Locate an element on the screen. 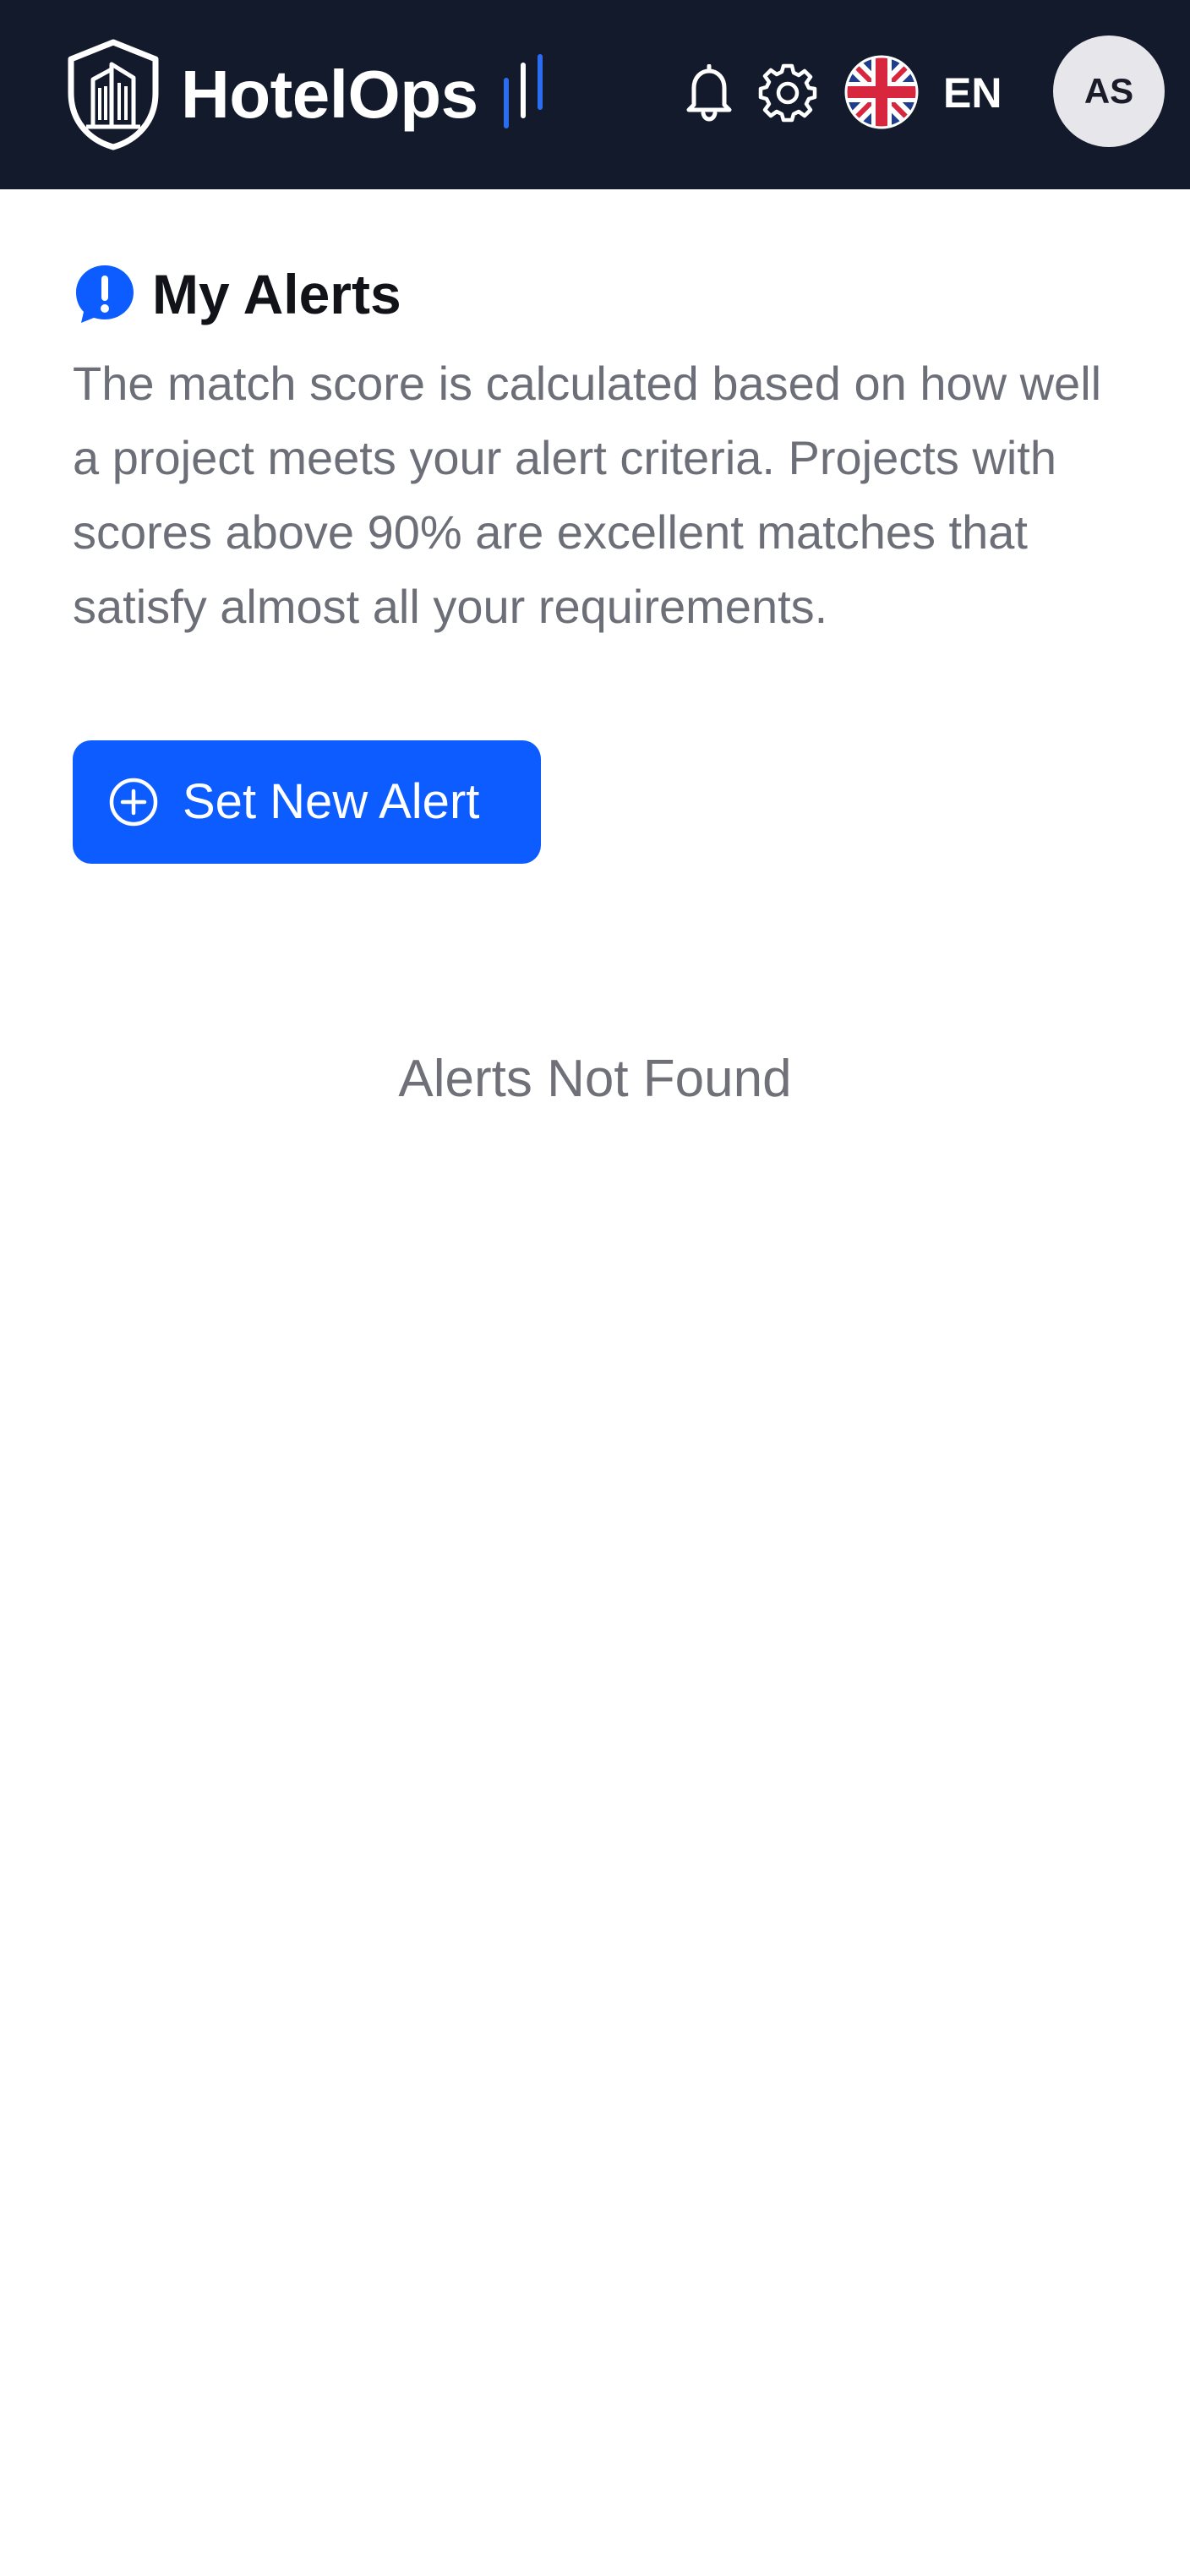  set-new-alert-button: Set New Alert is located at coordinates (307, 802).